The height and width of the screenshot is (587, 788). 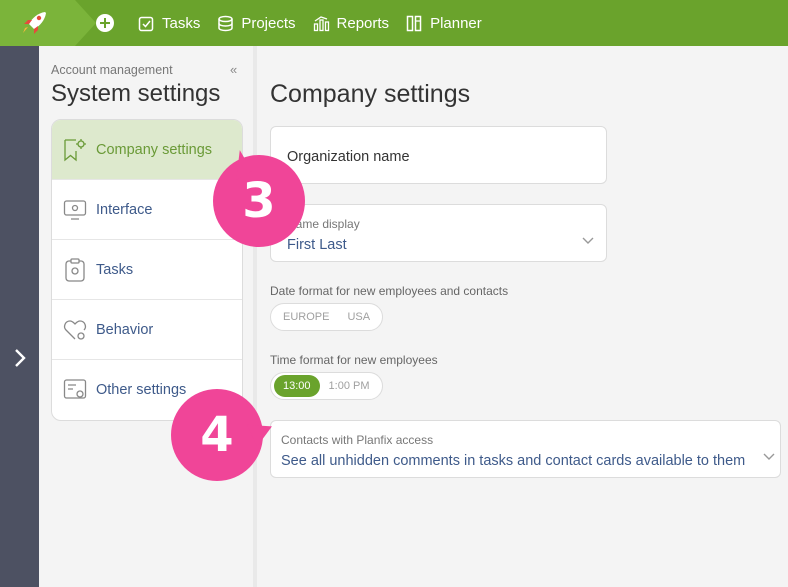 I want to click on sidebar-item-label: Interface, so click(x=124, y=209).